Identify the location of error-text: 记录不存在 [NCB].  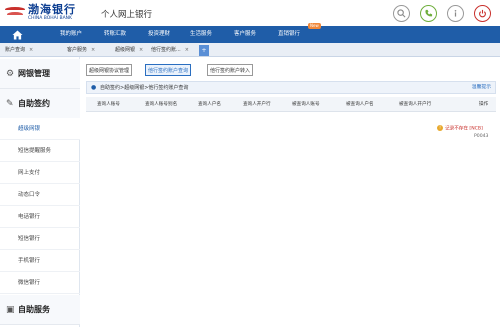
(464, 129).